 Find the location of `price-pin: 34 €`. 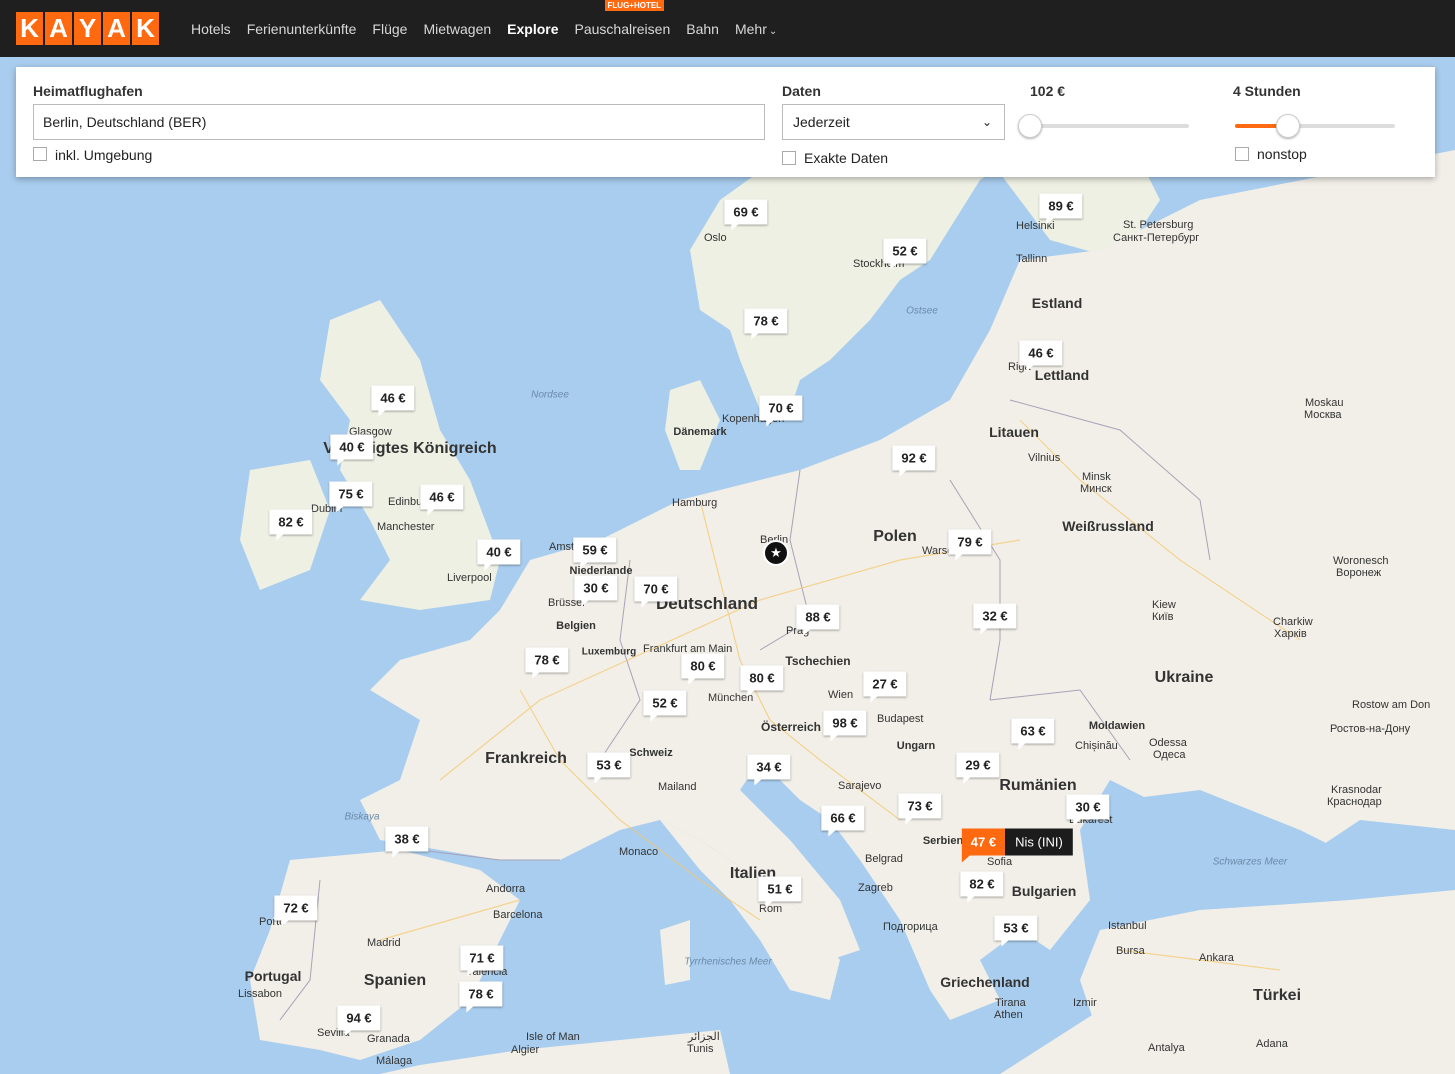

price-pin: 34 € is located at coordinates (769, 770).